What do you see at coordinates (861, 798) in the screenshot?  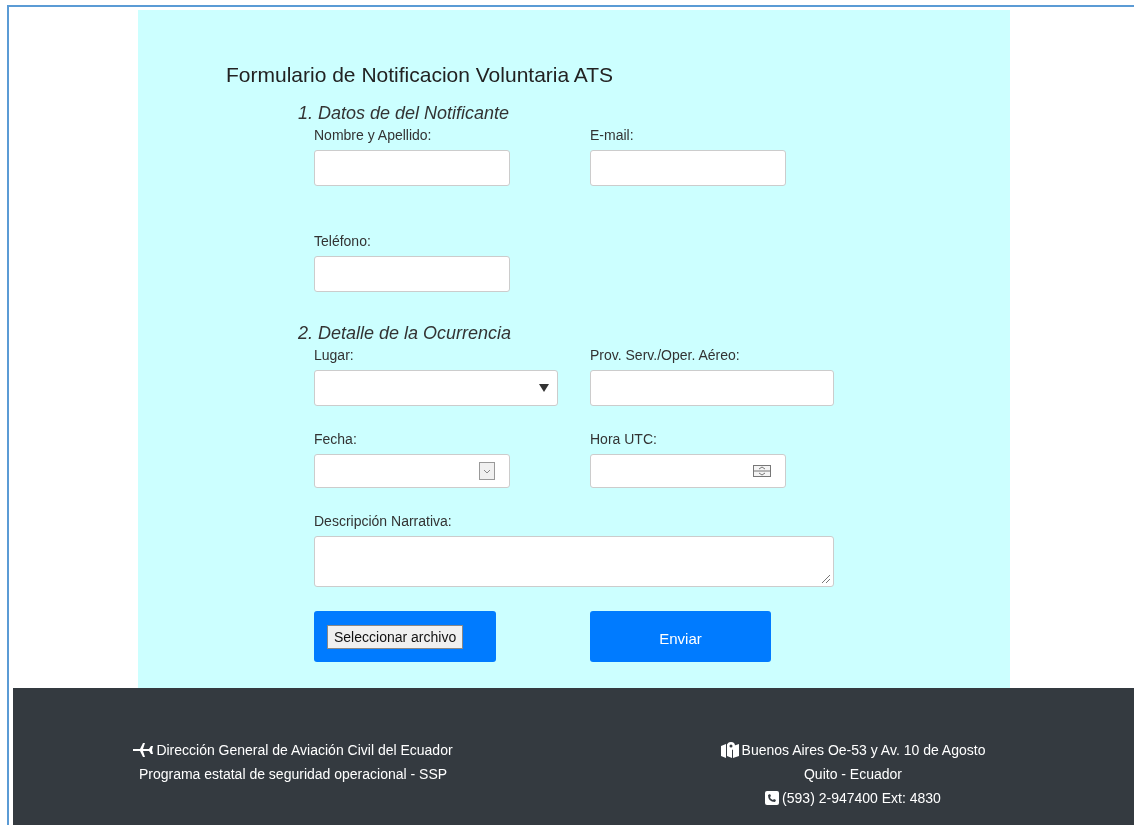 I see `footer-text: (593) 2-947400 Ext: 4830` at bounding box center [861, 798].